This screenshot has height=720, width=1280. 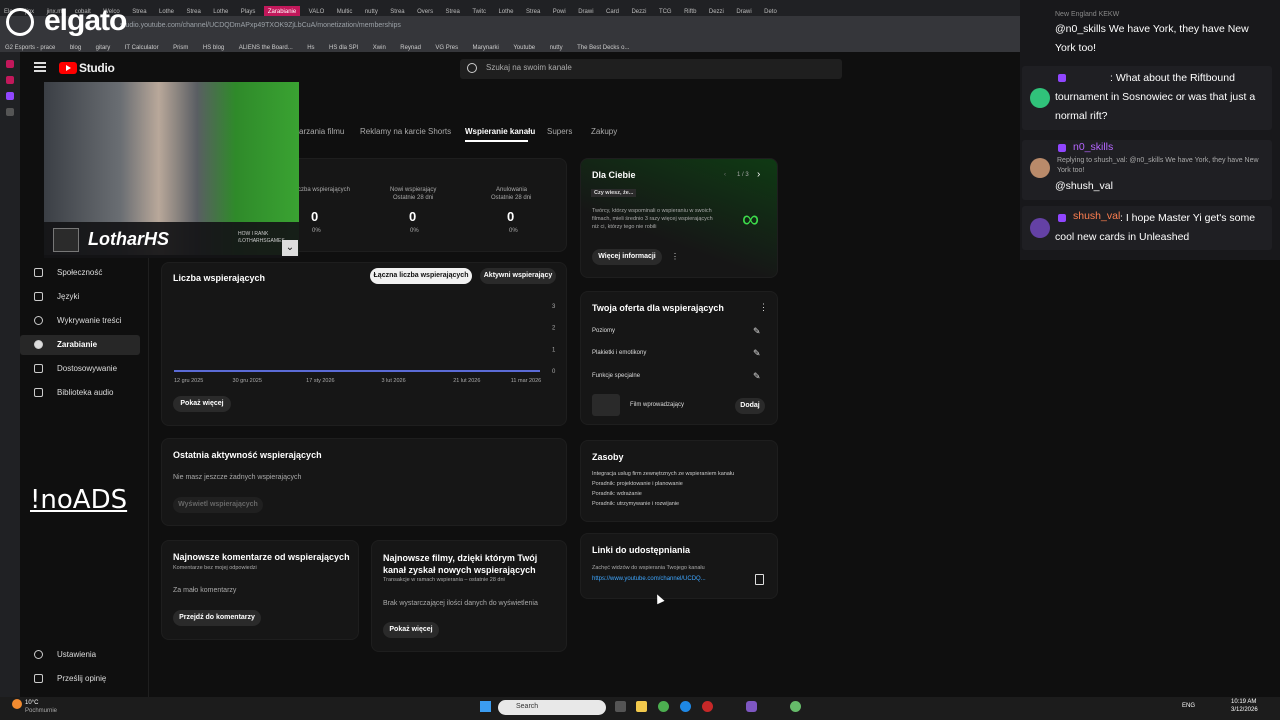 What do you see at coordinates (218, 505) in the screenshot?
I see `view-supporters-button: Wyświetl wspierających` at bounding box center [218, 505].